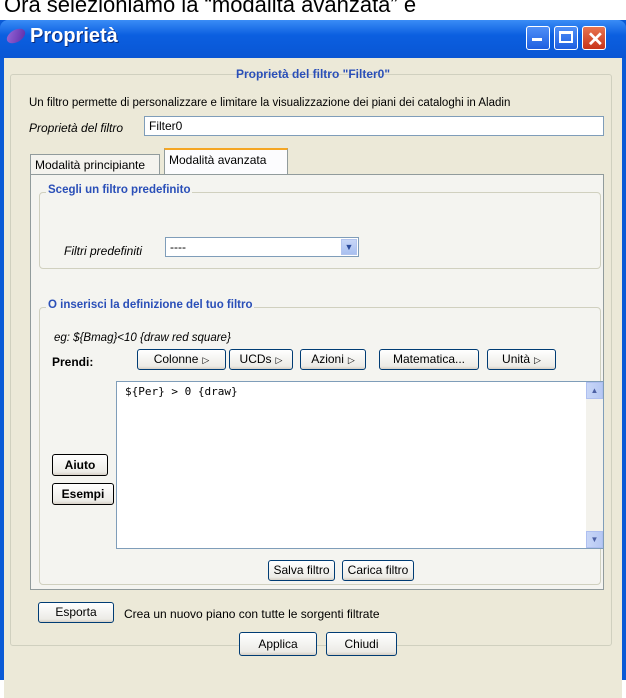  What do you see at coordinates (516, 359) in the screenshot?
I see `units-button-label: Unità` at bounding box center [516, 359].